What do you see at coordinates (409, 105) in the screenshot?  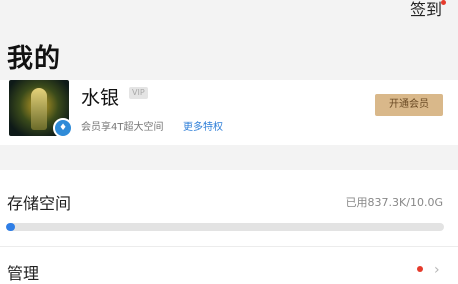 I see `open-membership-button: 开通会员` at bounding box center [409, 105].